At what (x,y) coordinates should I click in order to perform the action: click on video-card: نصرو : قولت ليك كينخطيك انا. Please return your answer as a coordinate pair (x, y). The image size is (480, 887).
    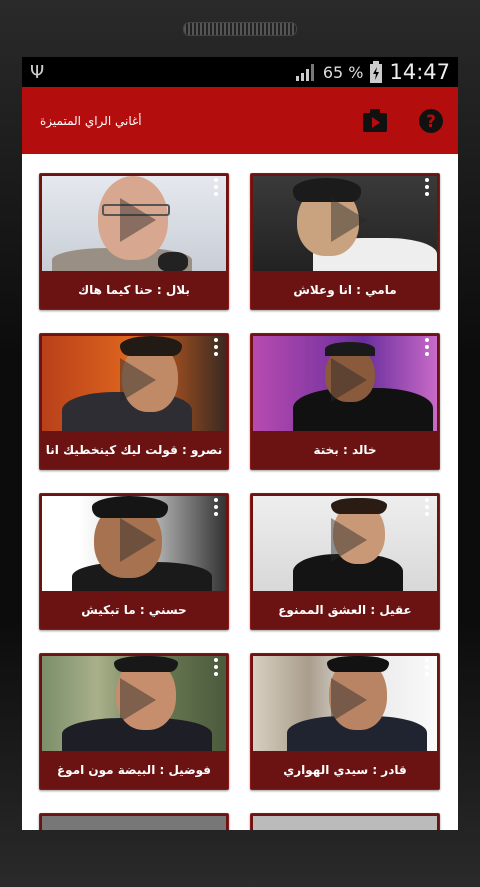
    Looking at the image, I should click on (134, 401).